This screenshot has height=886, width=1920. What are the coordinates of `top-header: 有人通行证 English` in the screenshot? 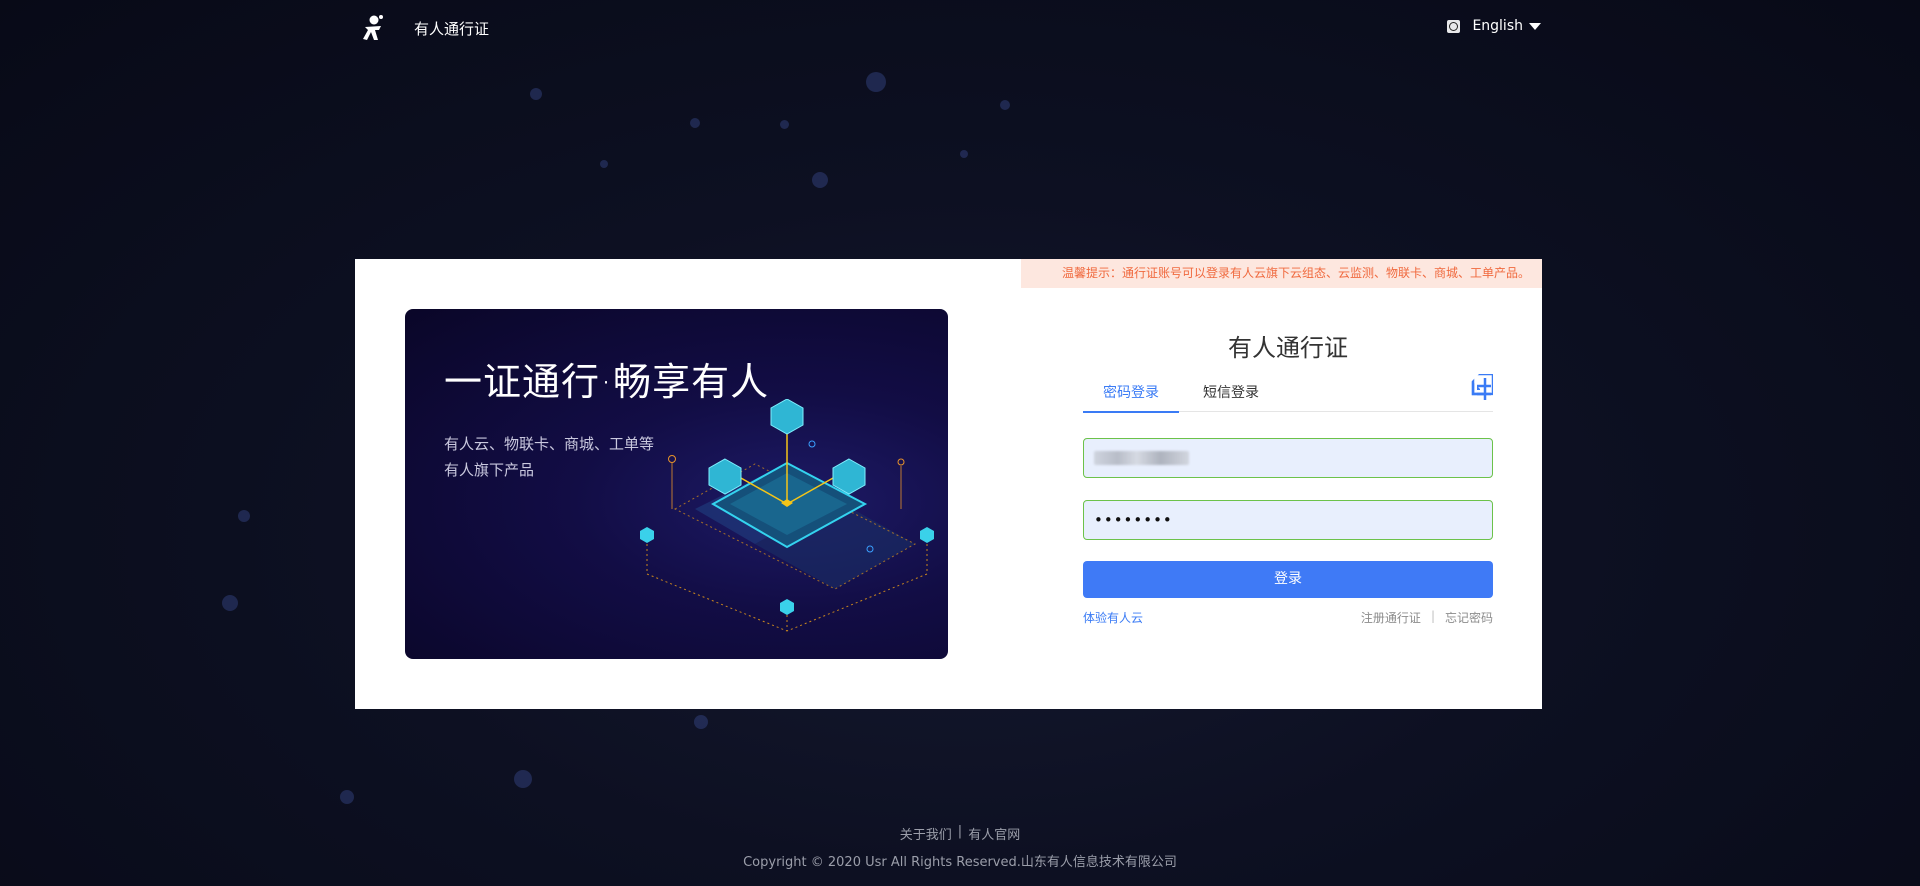 It's located at (948, 28).